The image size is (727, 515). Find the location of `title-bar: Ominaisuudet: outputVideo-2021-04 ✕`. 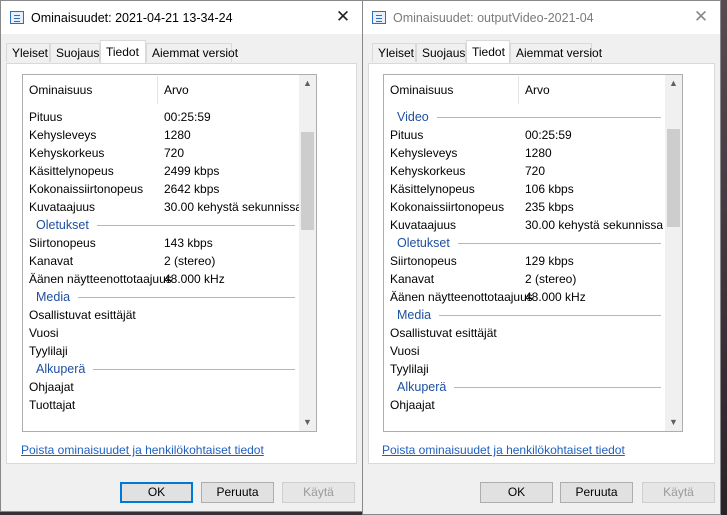

title-bar: Ominaisuudet: outputVideo-2021-04 ✕ is located at coordinates (541, 17).